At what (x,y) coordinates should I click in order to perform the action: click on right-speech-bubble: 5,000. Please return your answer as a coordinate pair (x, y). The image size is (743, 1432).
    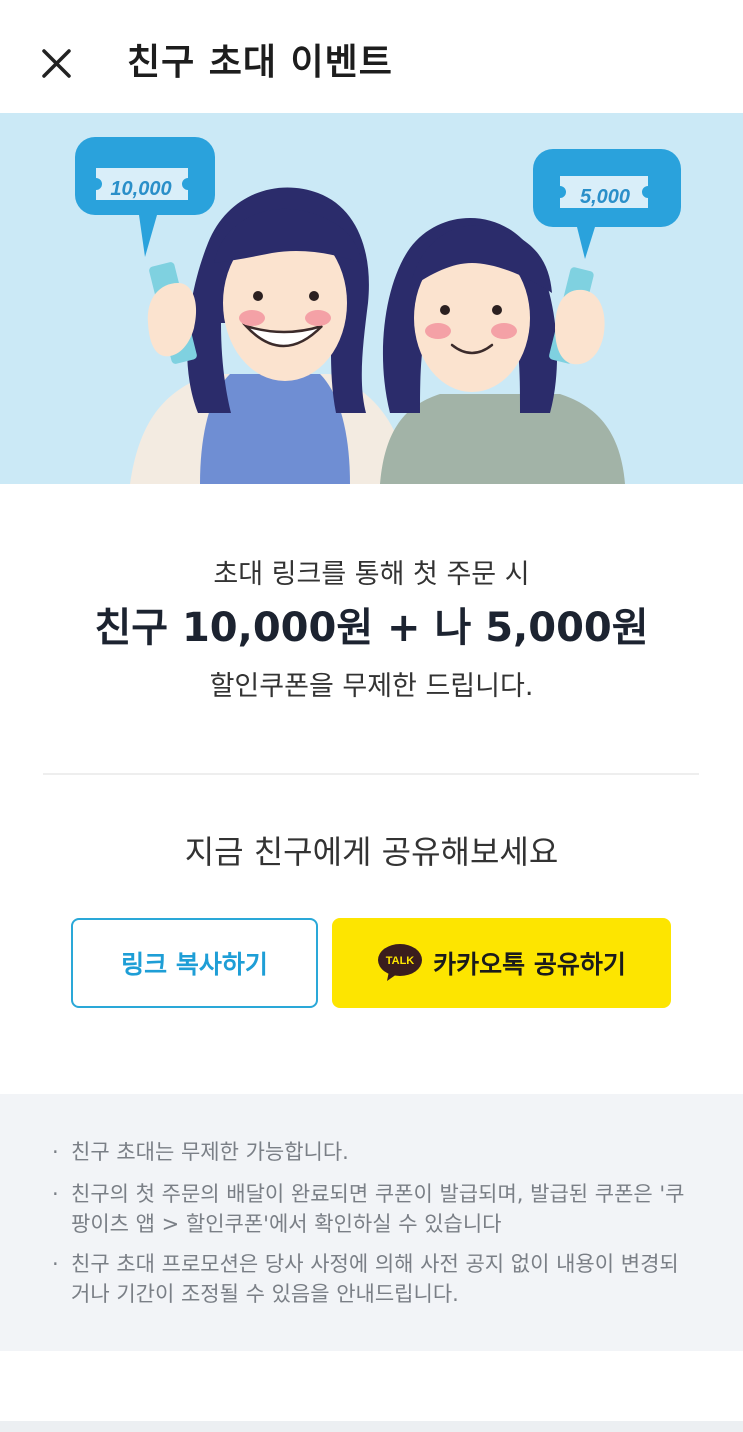
    Looking at the image, I should click on (607, 204).